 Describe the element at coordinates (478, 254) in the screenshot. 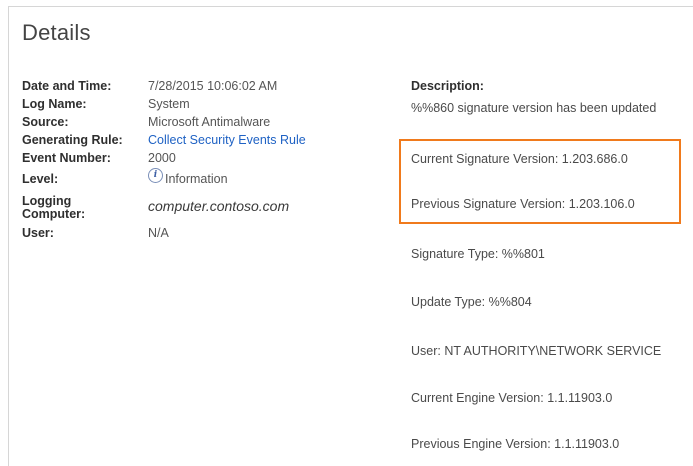

I see `signature-type: Signature Type: %%801` at that location.